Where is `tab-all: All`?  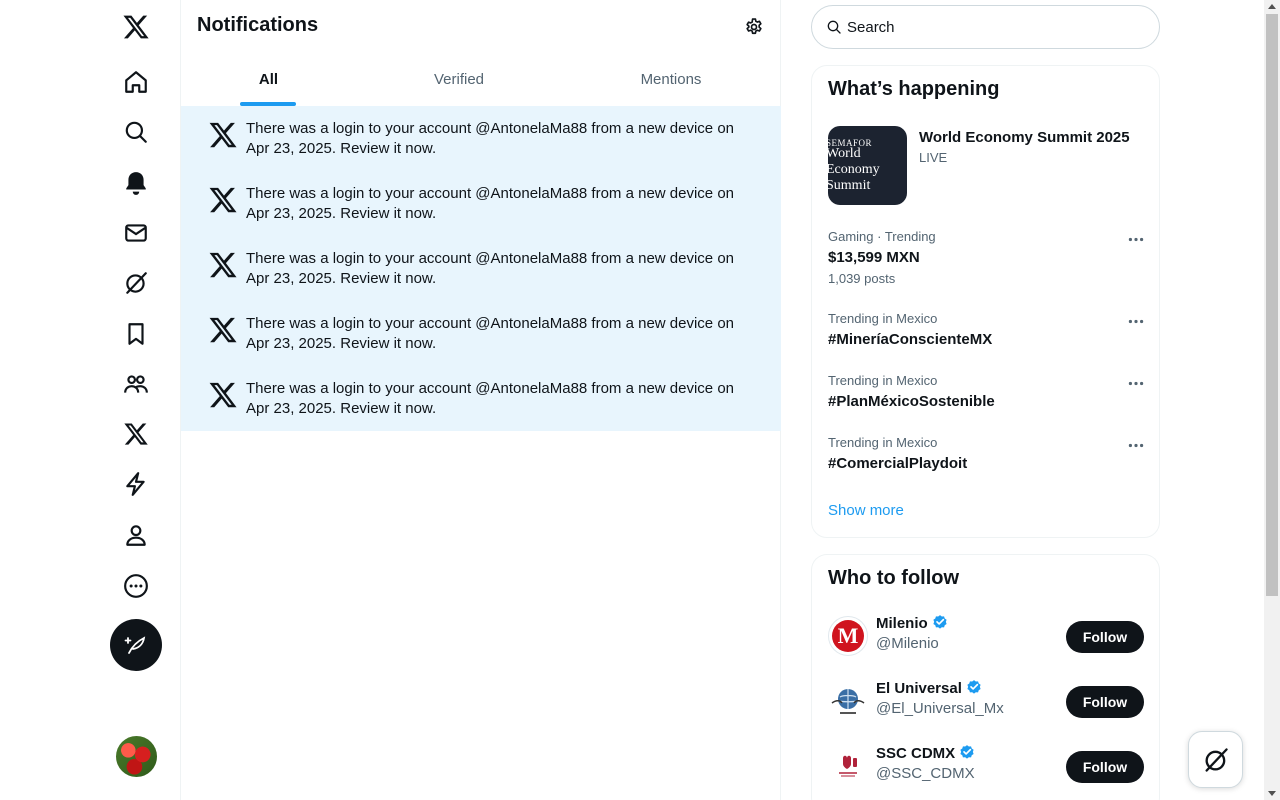
tab-all: All is located at coordinates (268, 79).